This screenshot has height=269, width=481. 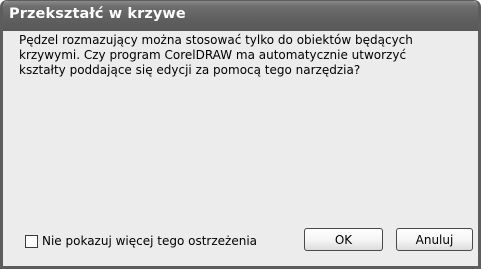 I want to click on dialog-title: Przekształć w krzywe, so click(x=97, y=14).